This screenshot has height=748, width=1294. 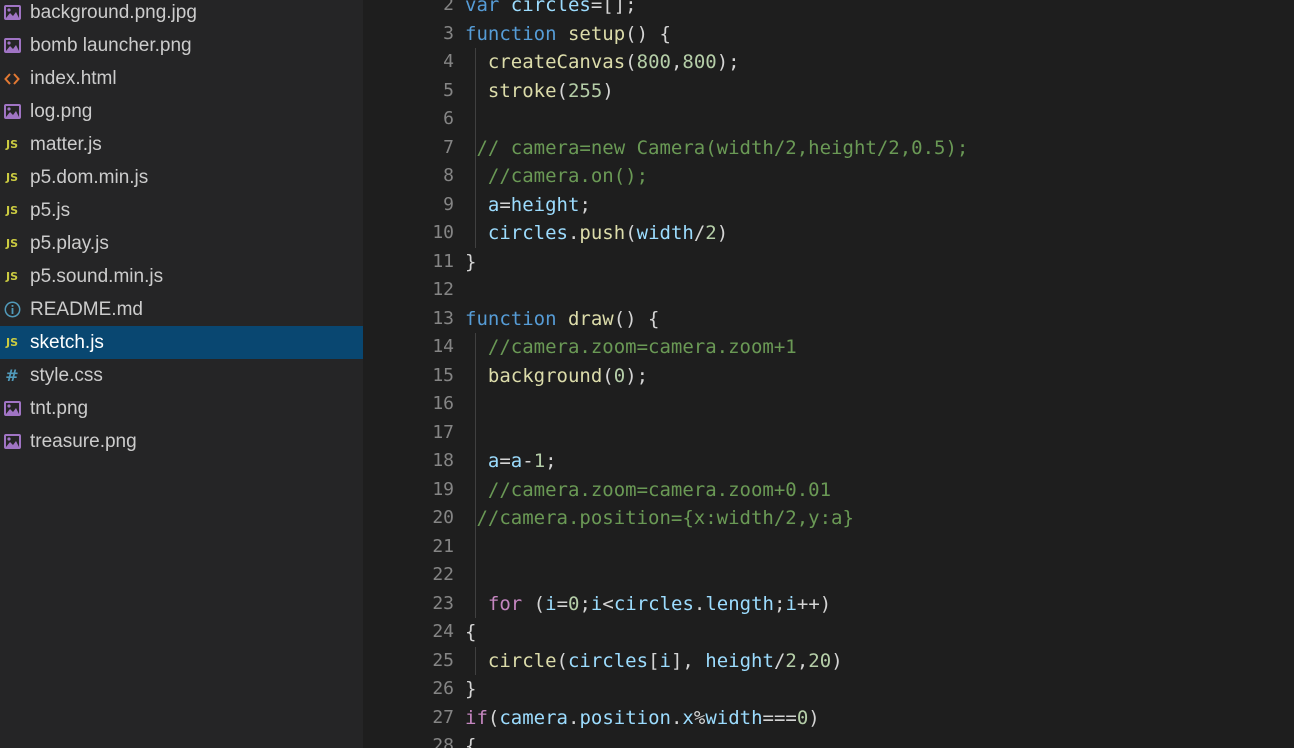 I want to click on code-line: 28 {, so click(x=828, y=740).